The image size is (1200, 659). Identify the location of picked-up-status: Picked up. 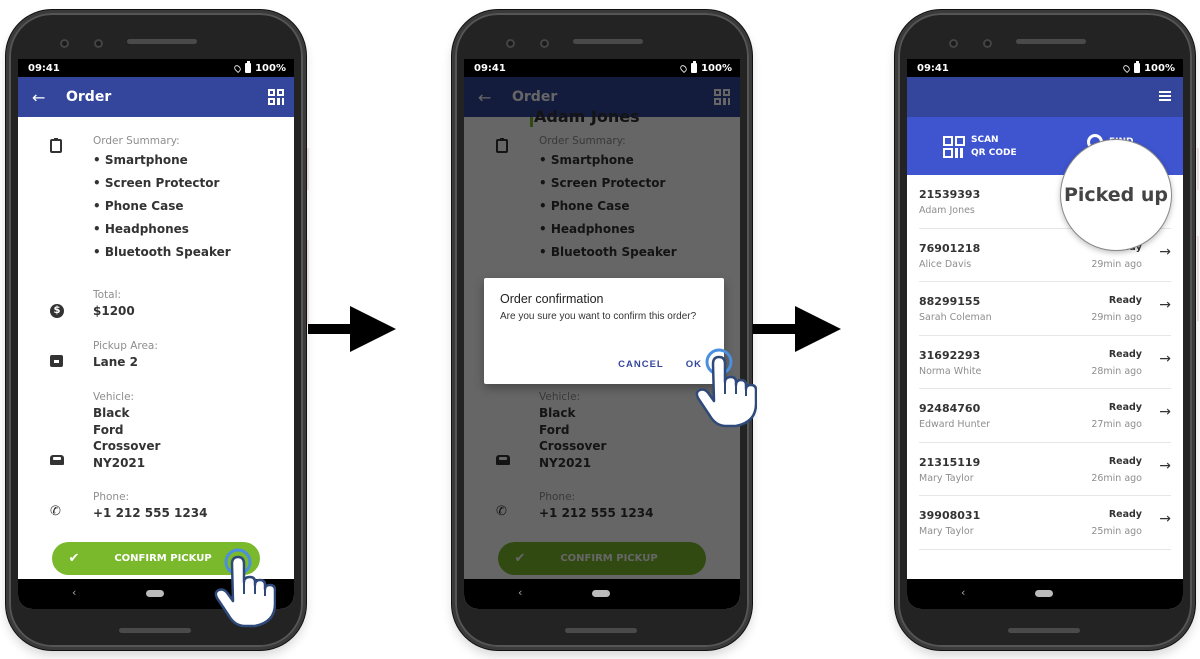
(1116, 195).